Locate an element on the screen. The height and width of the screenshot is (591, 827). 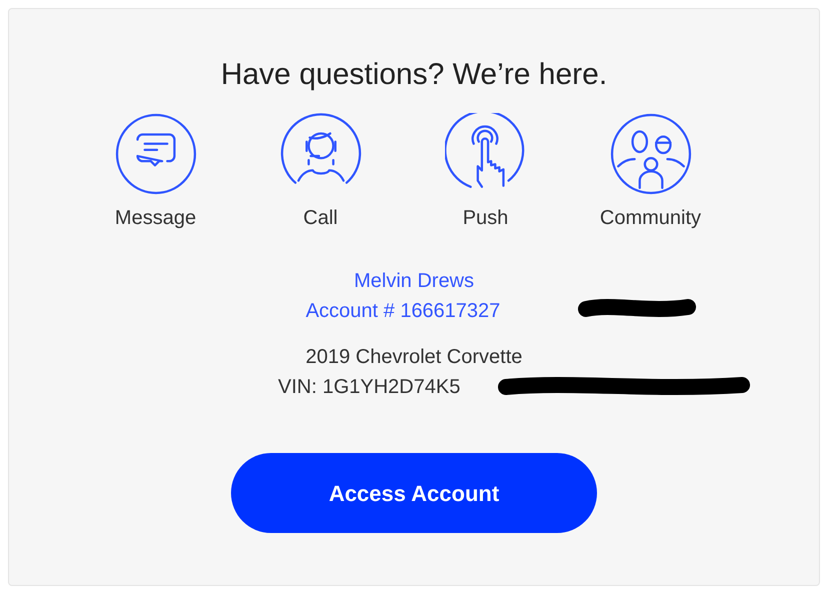
account-number: Account # 166617327 is located at coordinates (403, 311).